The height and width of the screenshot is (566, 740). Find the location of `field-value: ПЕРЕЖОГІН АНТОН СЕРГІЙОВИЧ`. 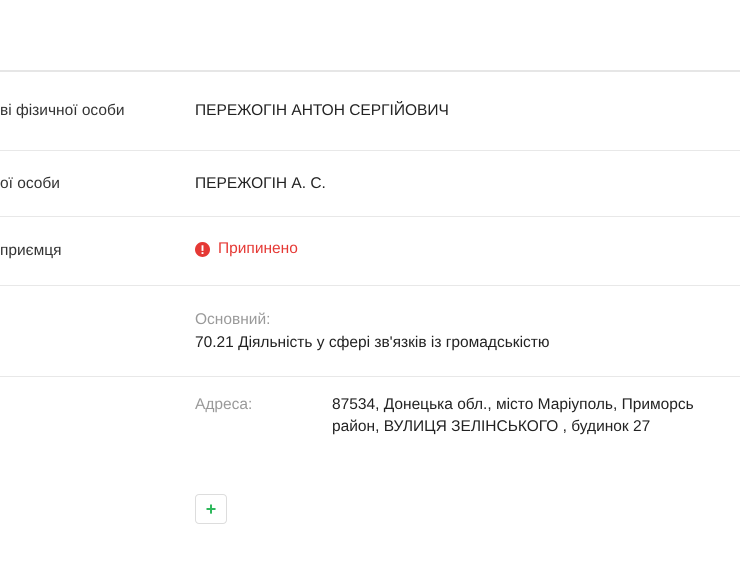

field-value: ПЕРЕЖОГІН АНТОН СЕРГІЙОВИЧ is located at coordinates (322, 110).